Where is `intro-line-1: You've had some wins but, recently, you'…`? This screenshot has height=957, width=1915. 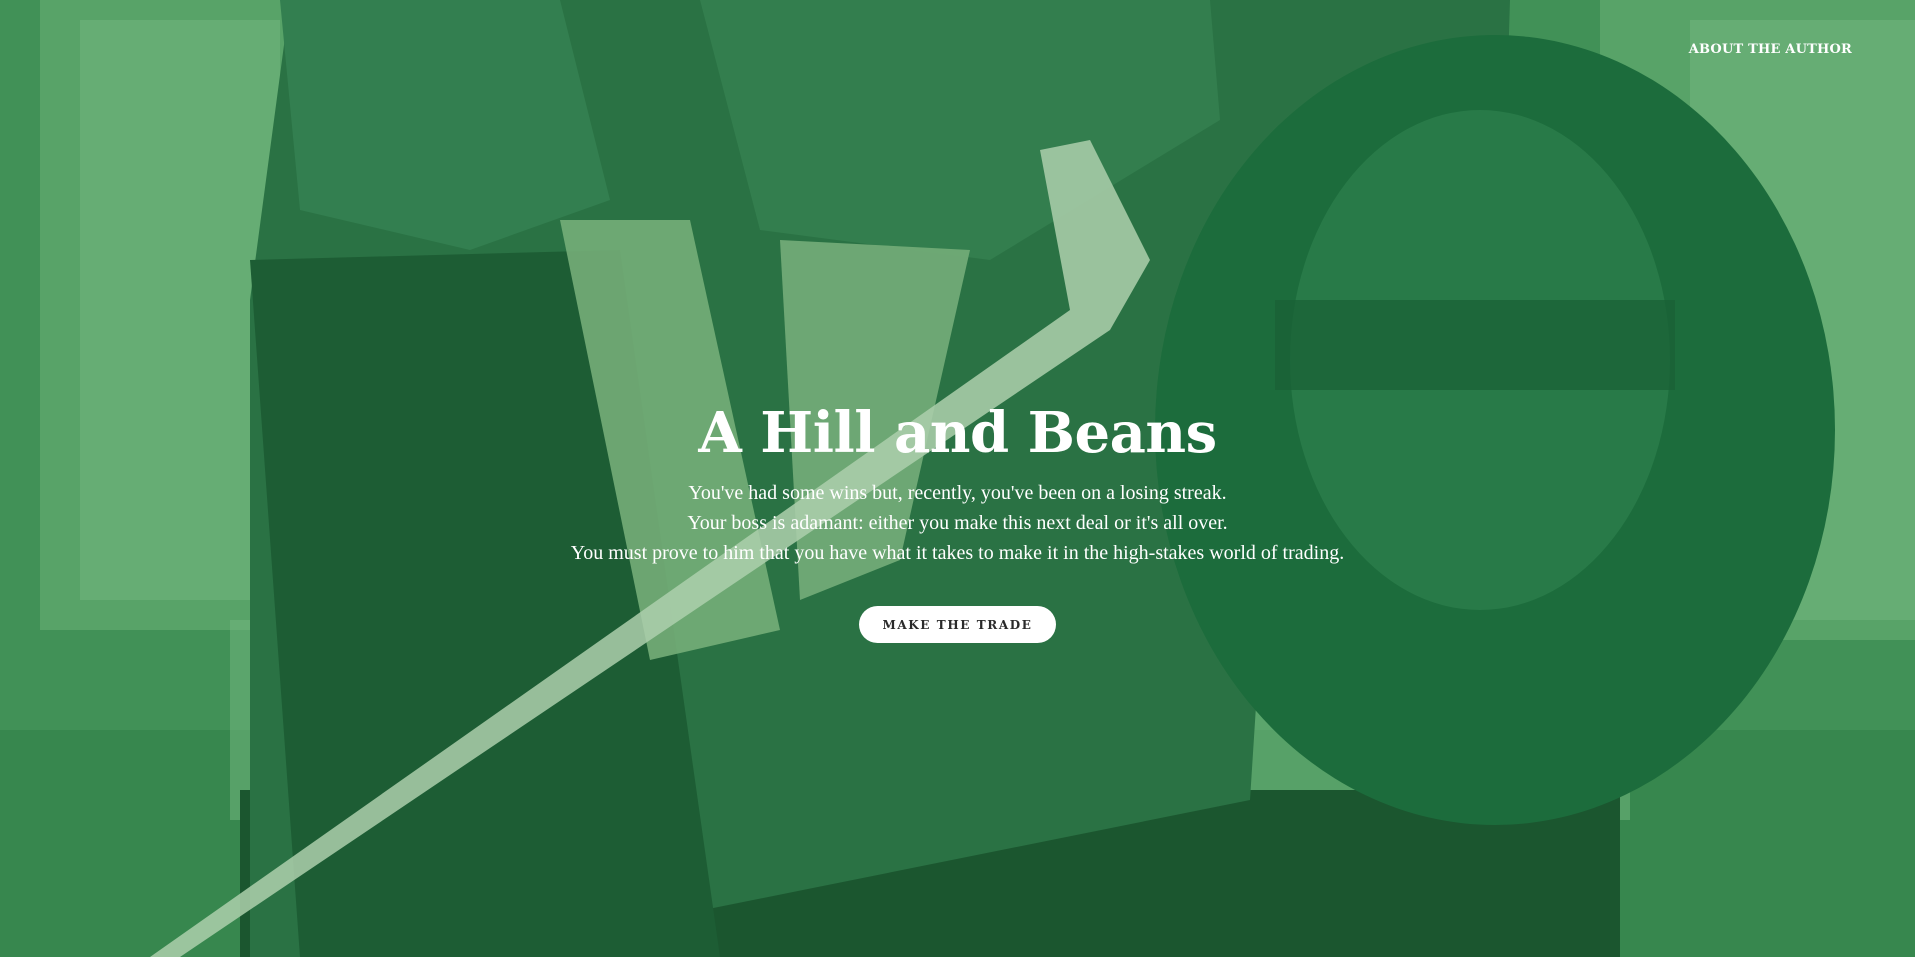 intro-line-1: You've had some wins but, recently, you'… is located at coordinates (957, 493).